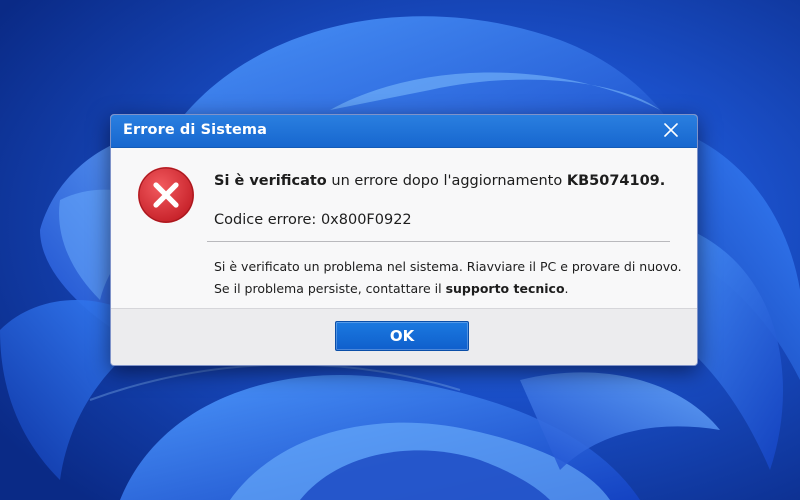 This screenshot has width=800, height=500. What do you see at coordinates (616, 181) in the screenshot?
I see `headline-kb-number: KB5074109.` at bounding box center [616, 181].